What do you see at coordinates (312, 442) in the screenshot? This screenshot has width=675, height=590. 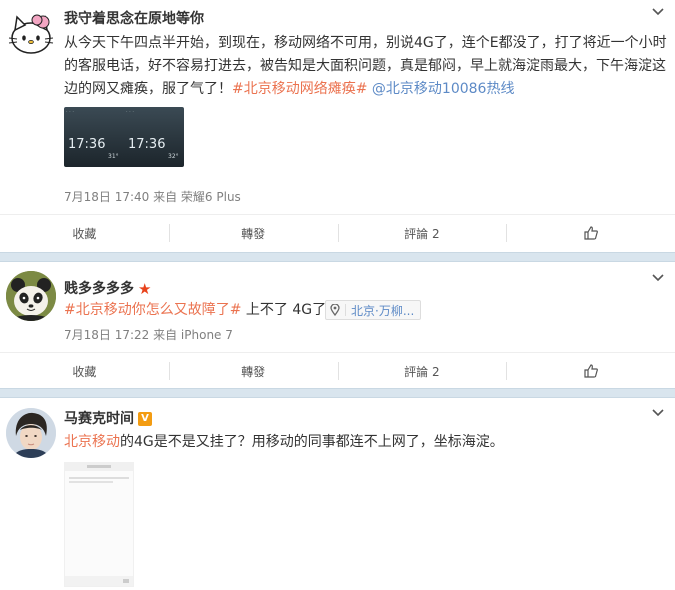 I see `post-body: 的4G是不是又挂了？用移动的同事都连不上网了，坐标海淀。` at bounding box center [312, 442].